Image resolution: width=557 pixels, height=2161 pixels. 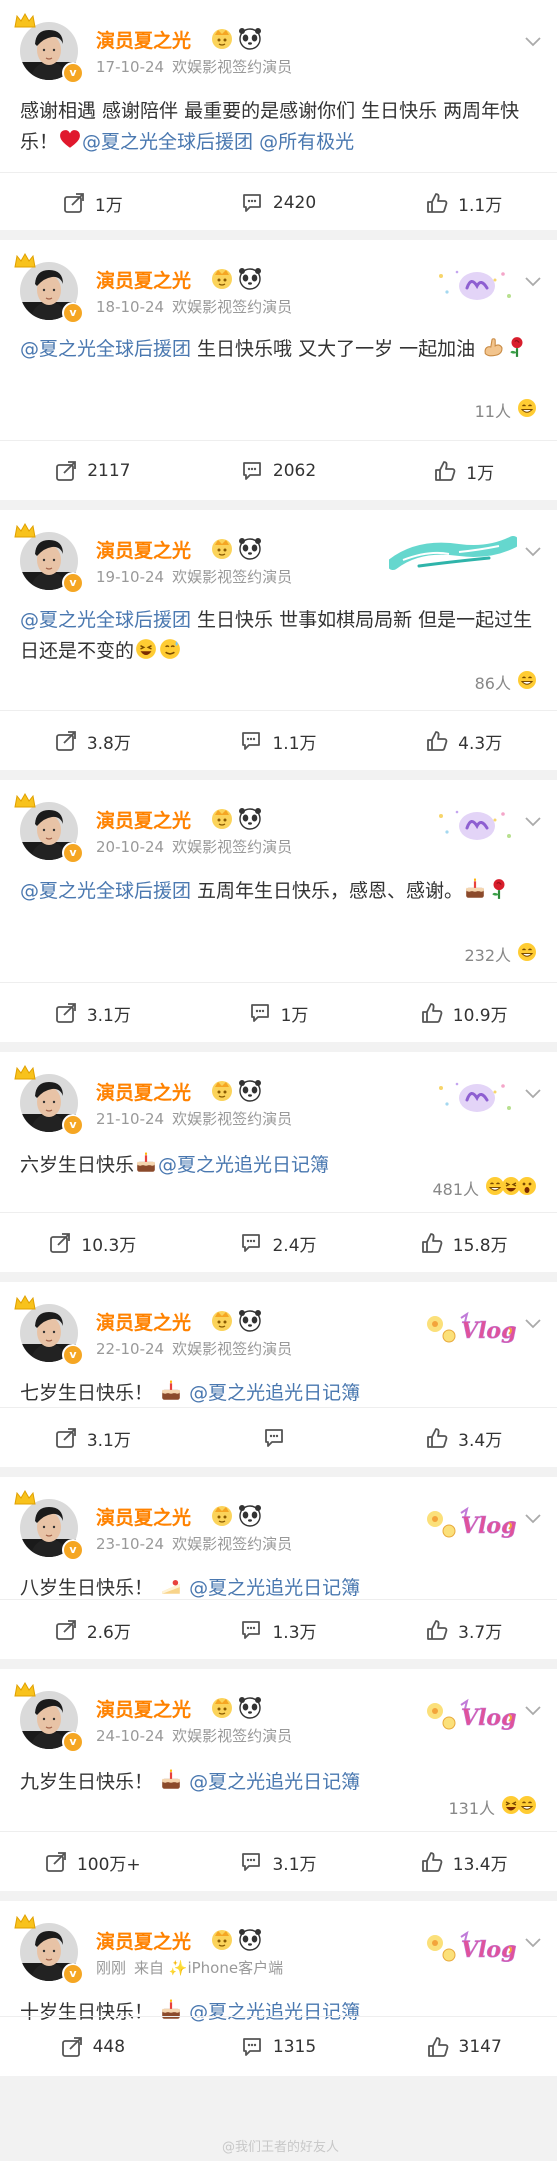 What do you see at coordinates (279, 1438) in the screenshot?
I see `comment-button` at bounding box center [279, 1438].